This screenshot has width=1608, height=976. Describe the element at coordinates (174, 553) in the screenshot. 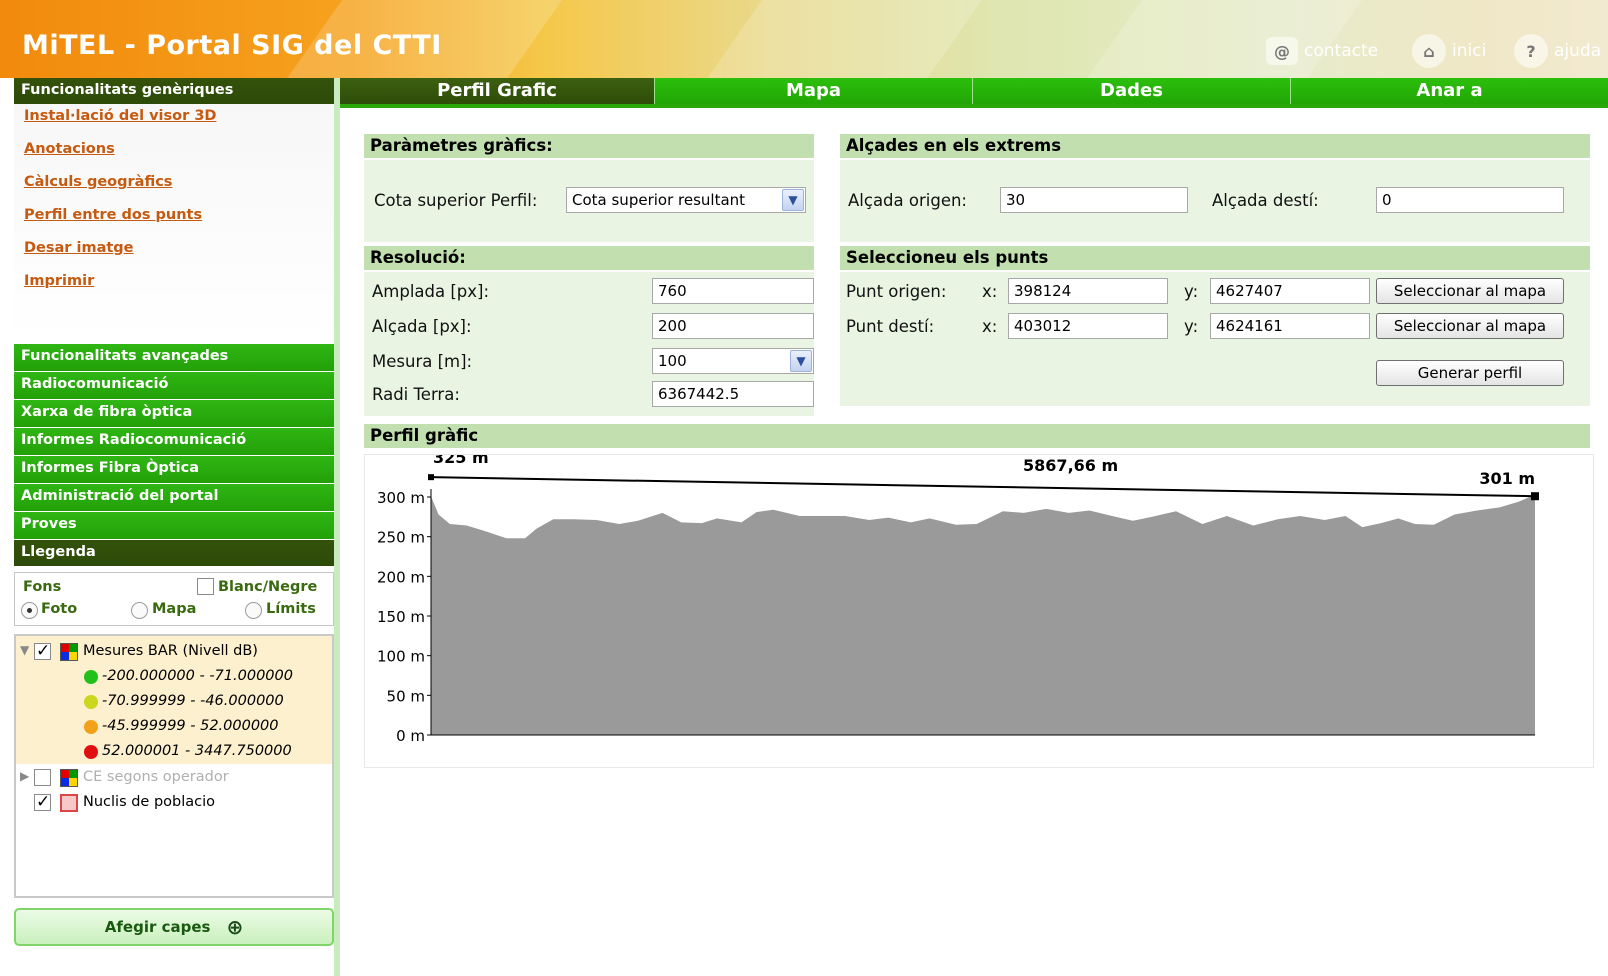

I see `legend-header: Llegenda` at that location.